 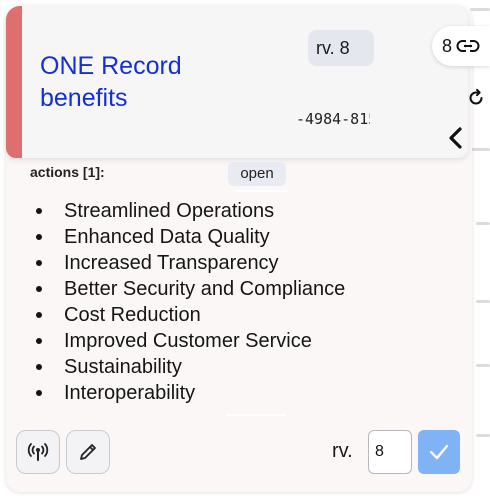 What do you see at coordinates (257, 174) in the screenshot?
I see `status-badge: open` at bounding box center [257, 174].